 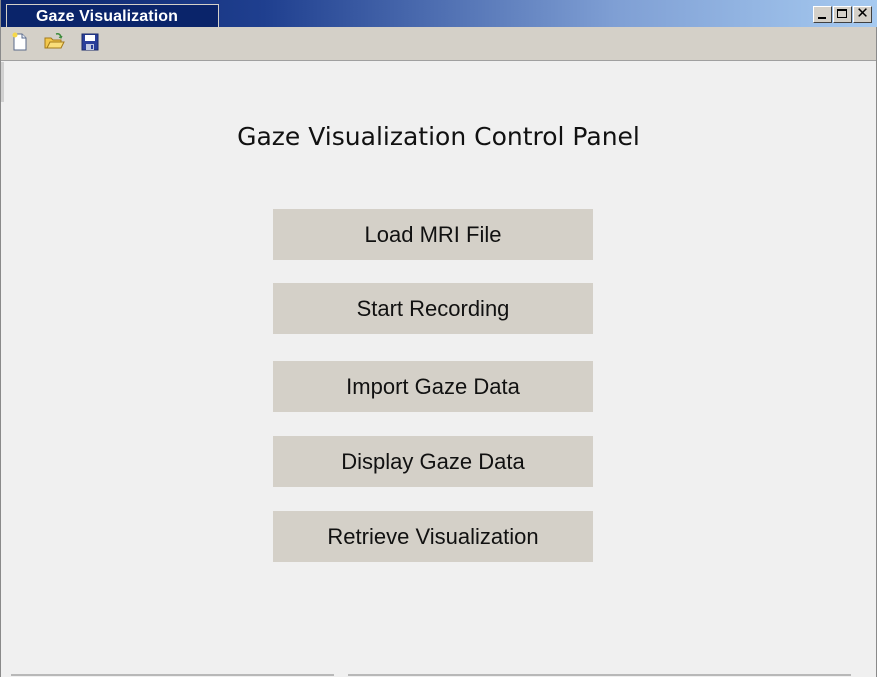 I want to click on window-title: Gaze Visualization, so click(x=107, y=16).